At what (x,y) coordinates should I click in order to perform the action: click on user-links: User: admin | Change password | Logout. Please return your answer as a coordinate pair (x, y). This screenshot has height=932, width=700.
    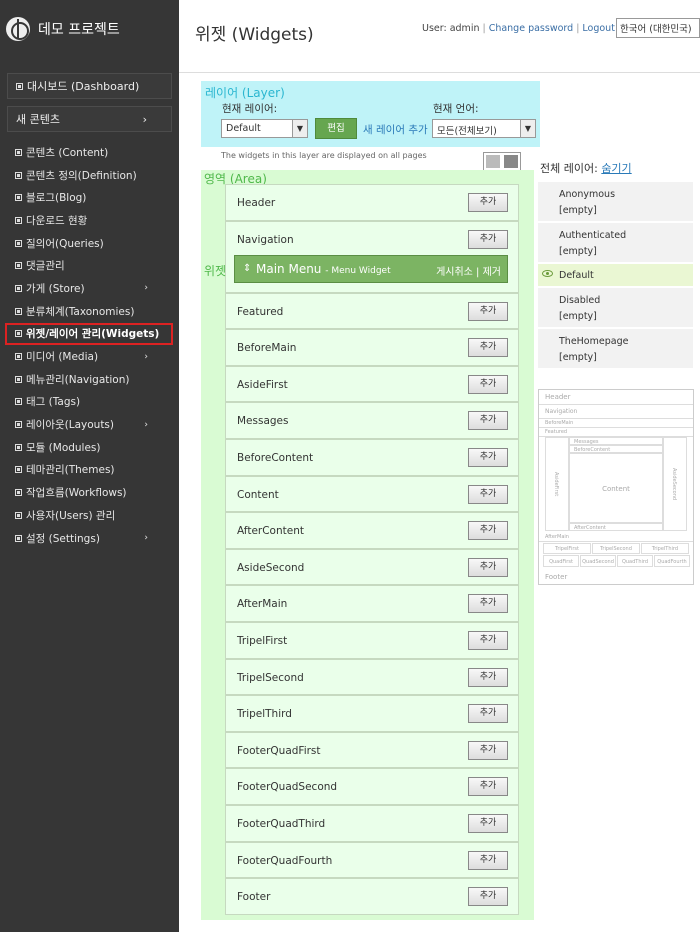
    Looking at the image, I should click on (518, 28).